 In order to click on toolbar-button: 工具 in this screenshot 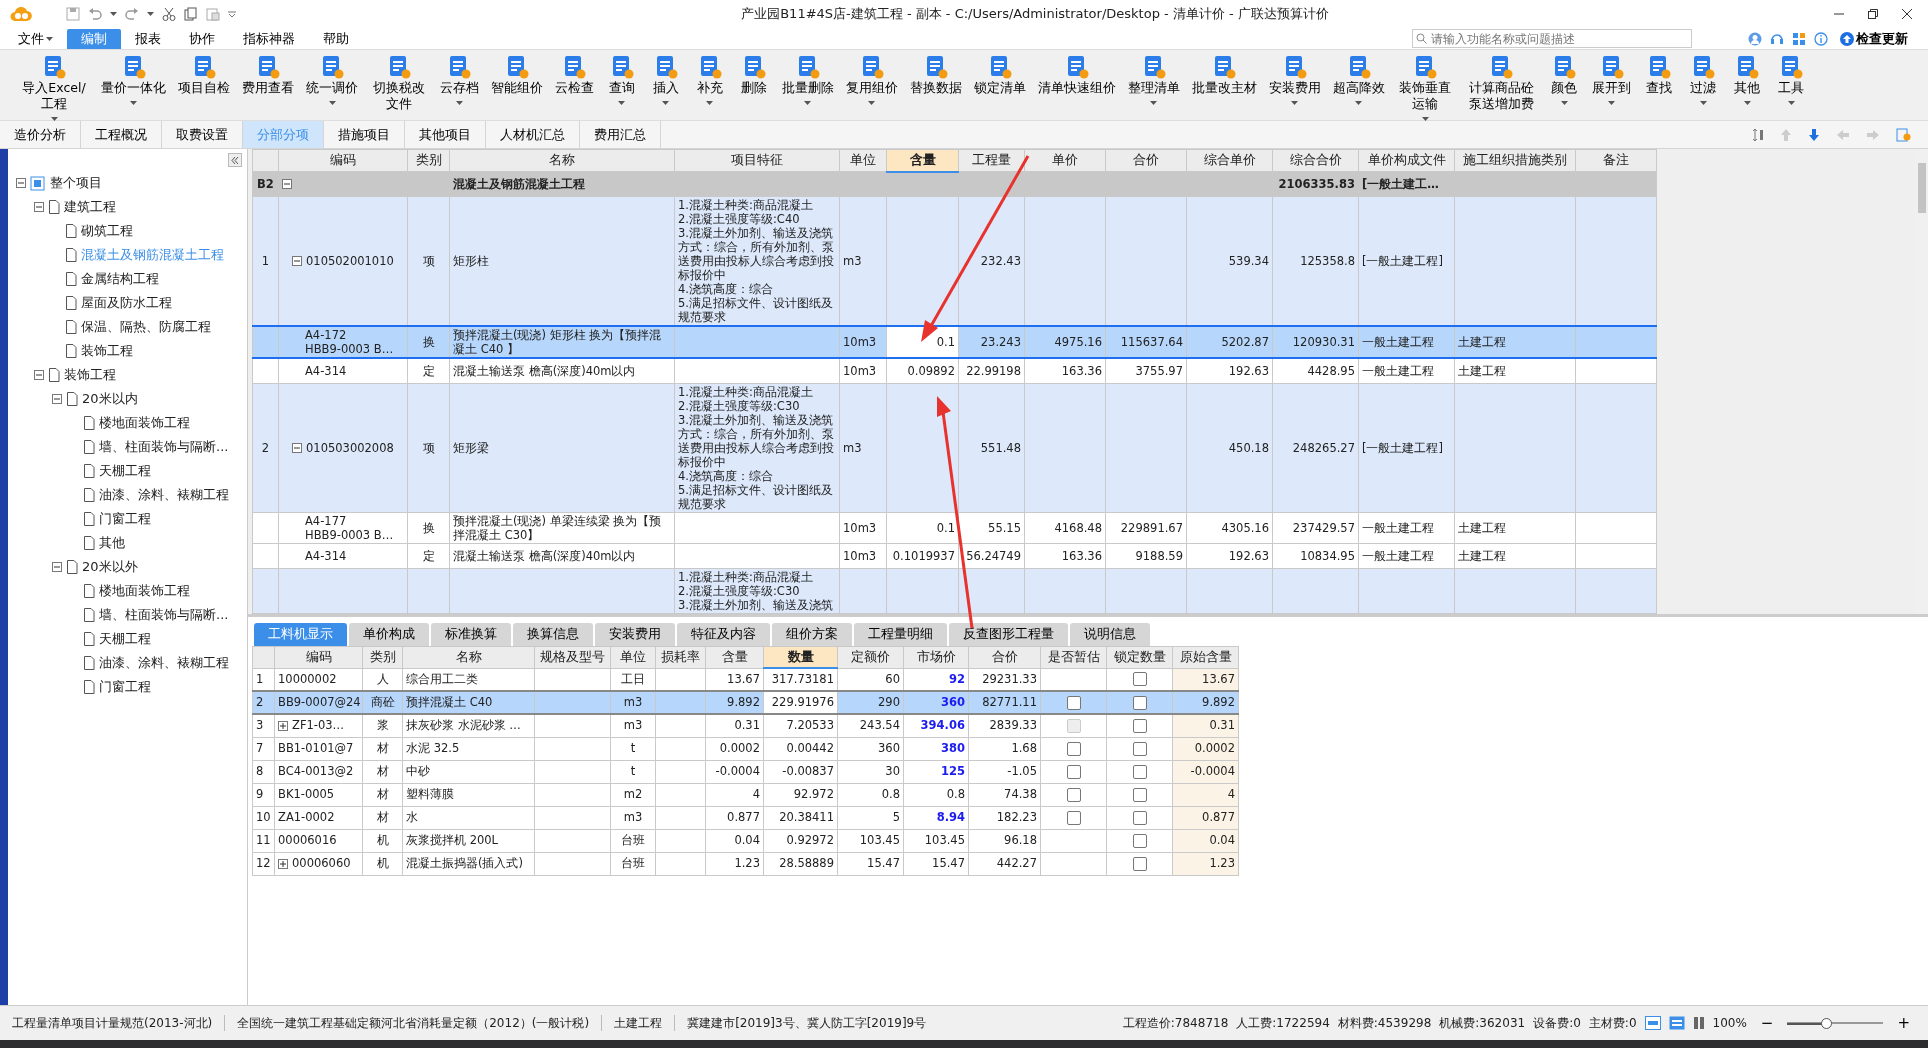, I will do `click(1791, 79)`.